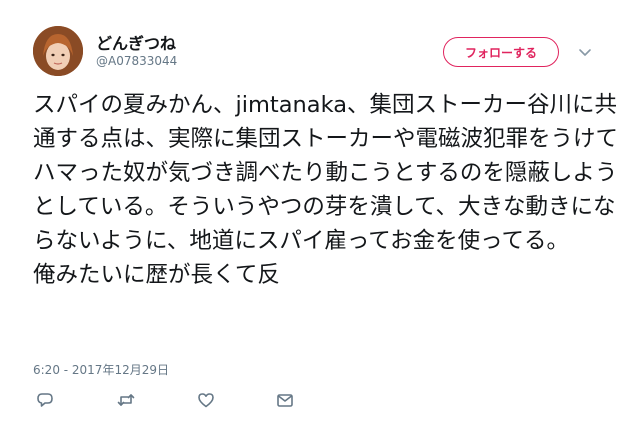 Image resolution: width=623 pixels, height=427 pixels. Describe the element at coordinates (136, 42) in the screenshot. I see `display-name: どんぎつね` at that location.